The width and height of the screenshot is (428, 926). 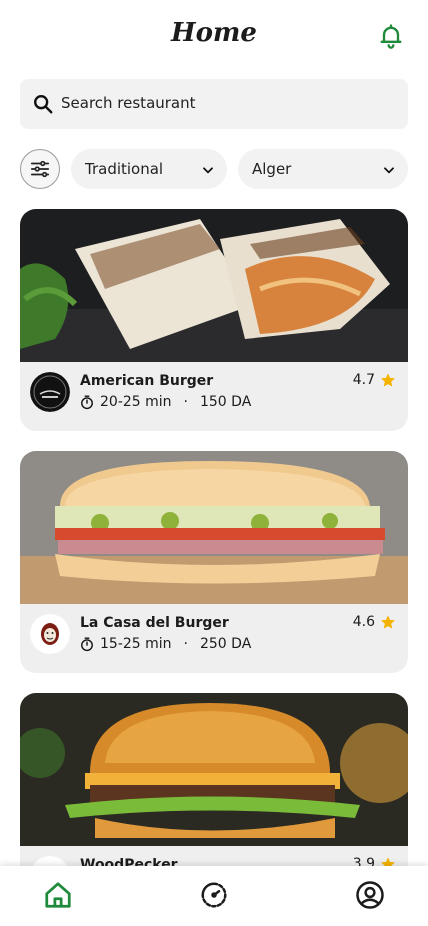 I want to click on restaurant-meta: 15-25 min · 250 DA, so click(x=165, y=644).